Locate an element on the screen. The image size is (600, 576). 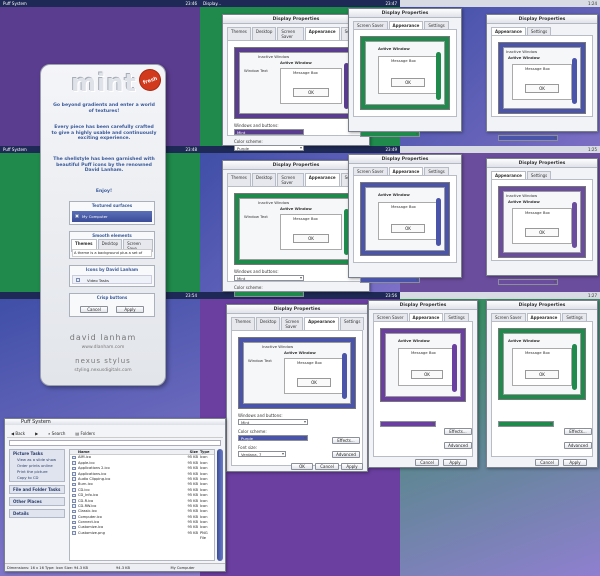
explorer-title: Puff System is located at coordinates (115, 422).